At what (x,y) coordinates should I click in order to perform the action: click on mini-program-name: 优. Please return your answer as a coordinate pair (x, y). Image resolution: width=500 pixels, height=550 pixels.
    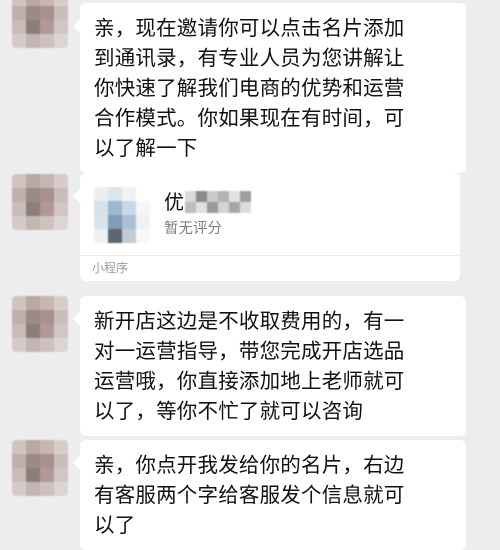
    Looking at the image, I should click on (174, 202).